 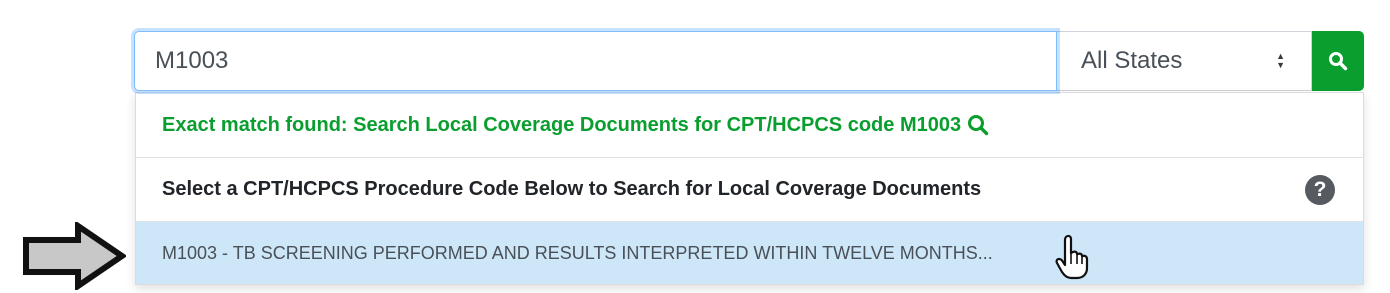 I want to click on question-circle-icon: ?, so click(x=1320, y=189).